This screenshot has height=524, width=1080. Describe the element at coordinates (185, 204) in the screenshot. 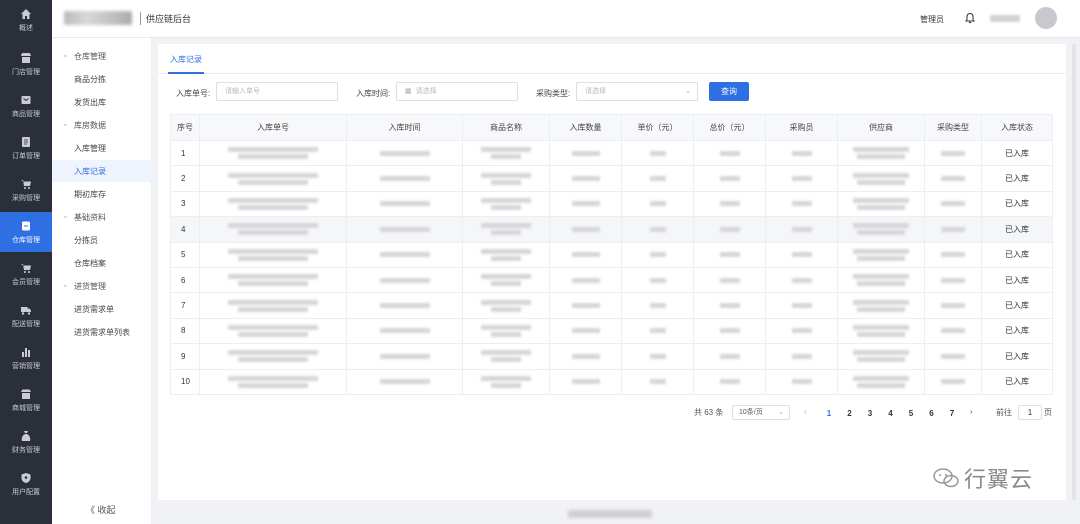

I see `row-index: 3` at that location.